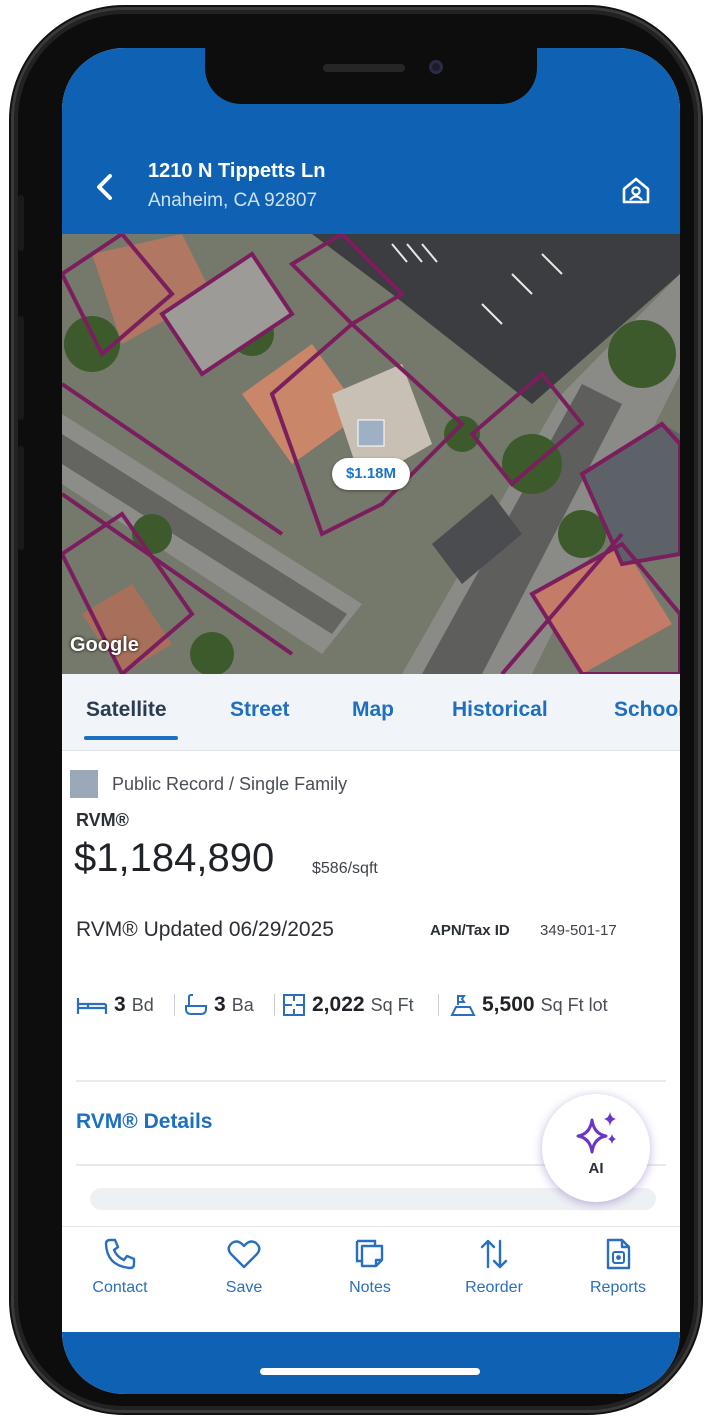  I want to click on tab-map: Map, so click(373, 710).